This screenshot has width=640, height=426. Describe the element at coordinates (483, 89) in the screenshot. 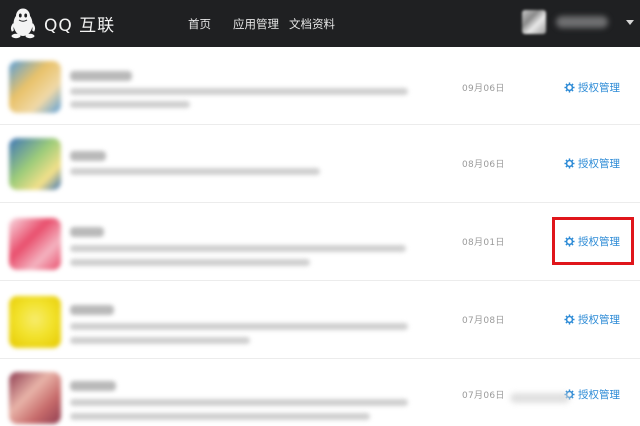

I see `app-date: 09月06日` at that location.